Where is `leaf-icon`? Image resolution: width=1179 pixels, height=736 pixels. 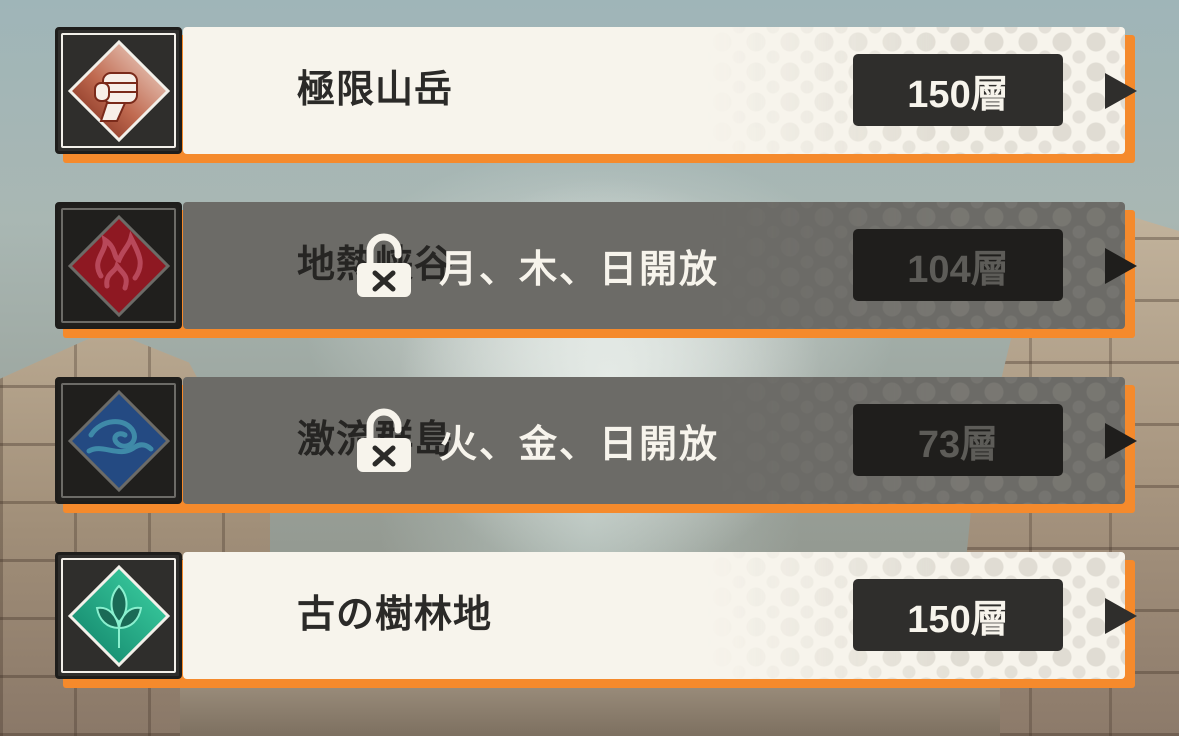
leaf-icon is located at coordinates (118, 615).